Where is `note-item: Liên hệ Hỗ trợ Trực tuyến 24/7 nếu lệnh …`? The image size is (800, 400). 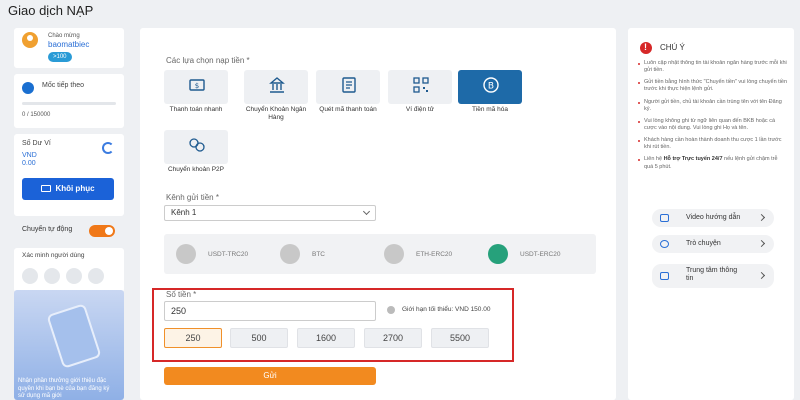
note-item: Liên hệ Hỗ trợ Trực tuyến 24/7 nếu lệnh … is located at coordinates (713, 163).